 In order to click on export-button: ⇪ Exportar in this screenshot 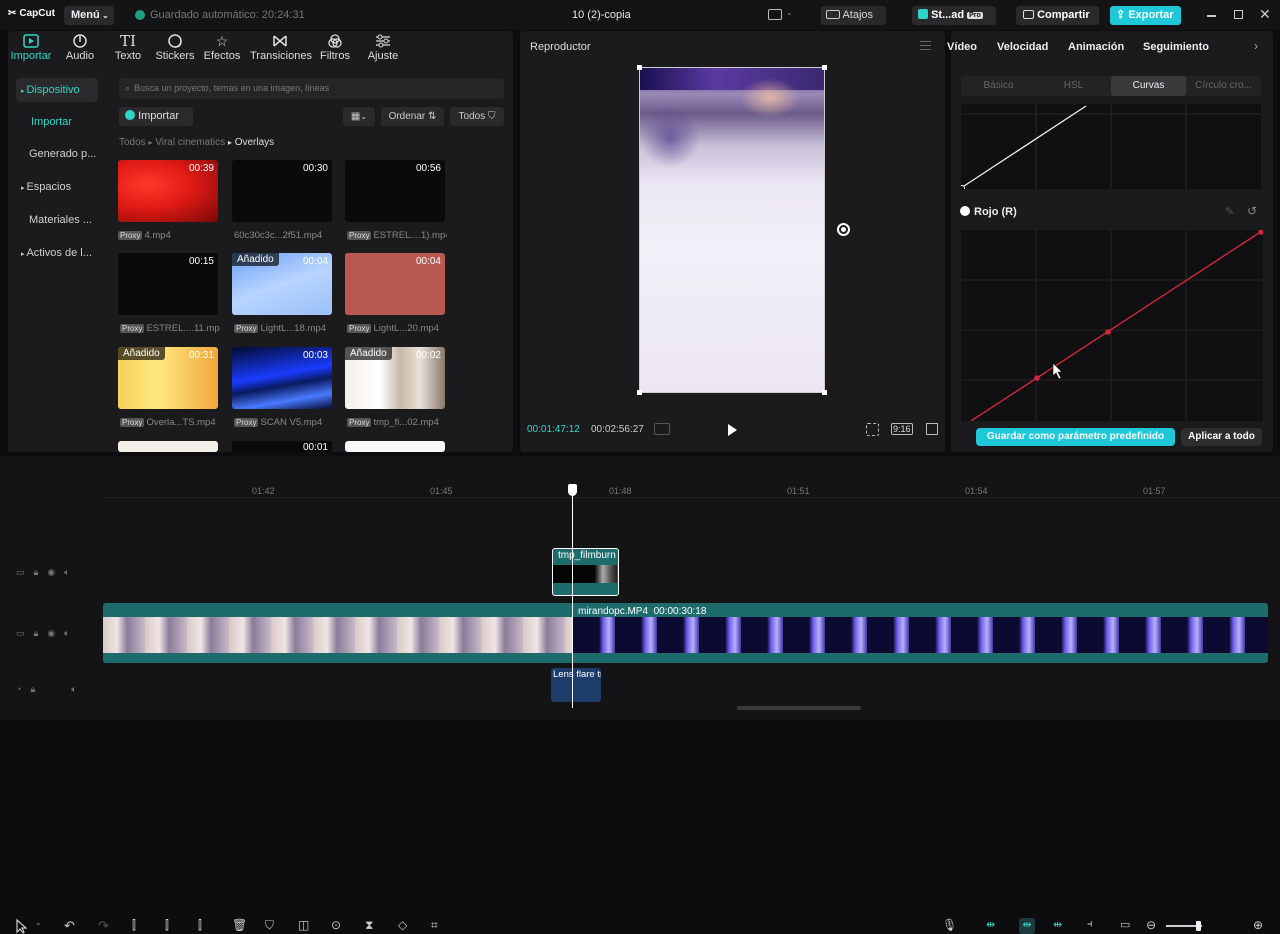, I will do `click(1145, 15)`.